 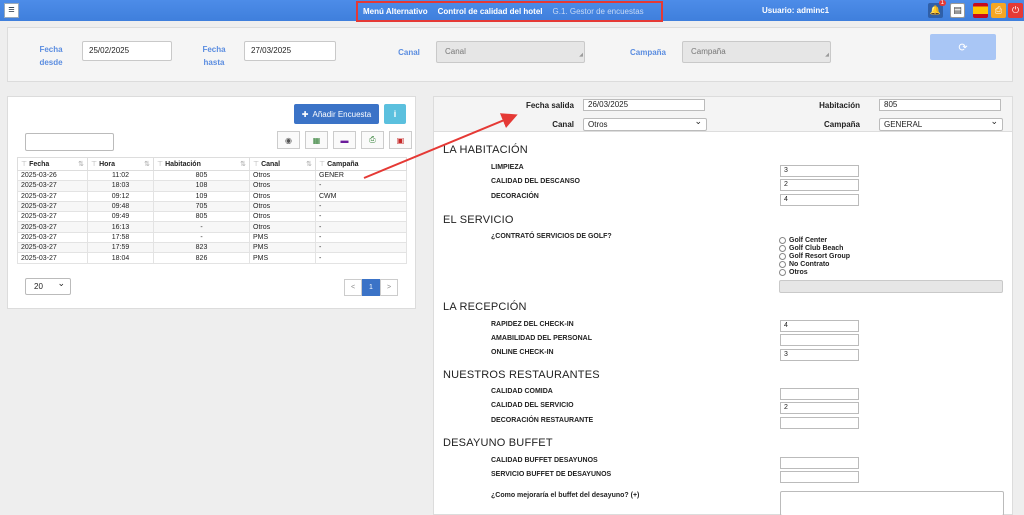 I want to click on notification-badge: 1, so click(x=942, y=3).